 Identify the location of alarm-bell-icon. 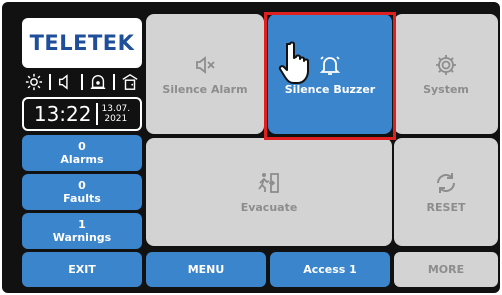
(98, 82).